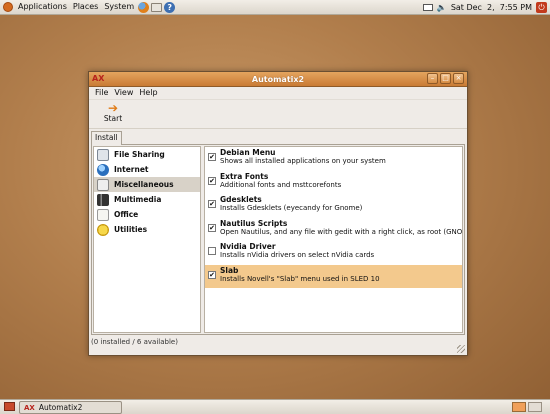 The width and height of the screenshot is (550, 414). What do you see at coordinates (244, 176) in the screenshot?
I see `package-name: Extra Fonts` at bounding box center [244, 176].